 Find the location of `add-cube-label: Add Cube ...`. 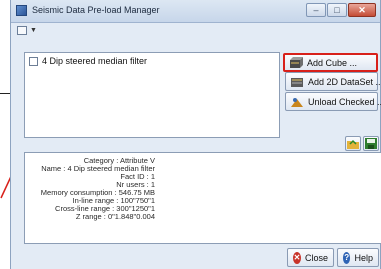

add-cube-label: Add Cube ... is located at coordinates (332, 62).